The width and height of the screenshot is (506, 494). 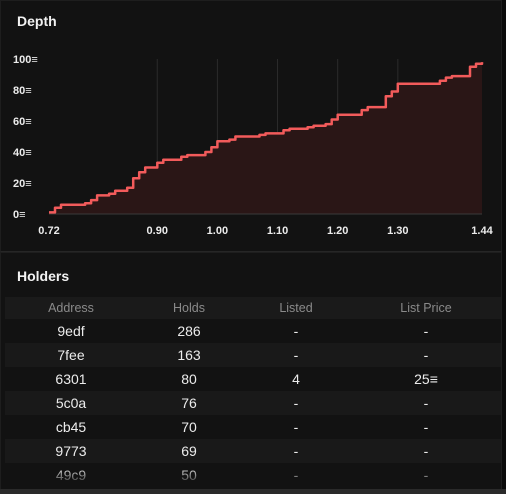 What do you see at coordinates (189, 308) in the screenshot?
I see `column-header-holds: Holds` at bounding box center [189, 308].